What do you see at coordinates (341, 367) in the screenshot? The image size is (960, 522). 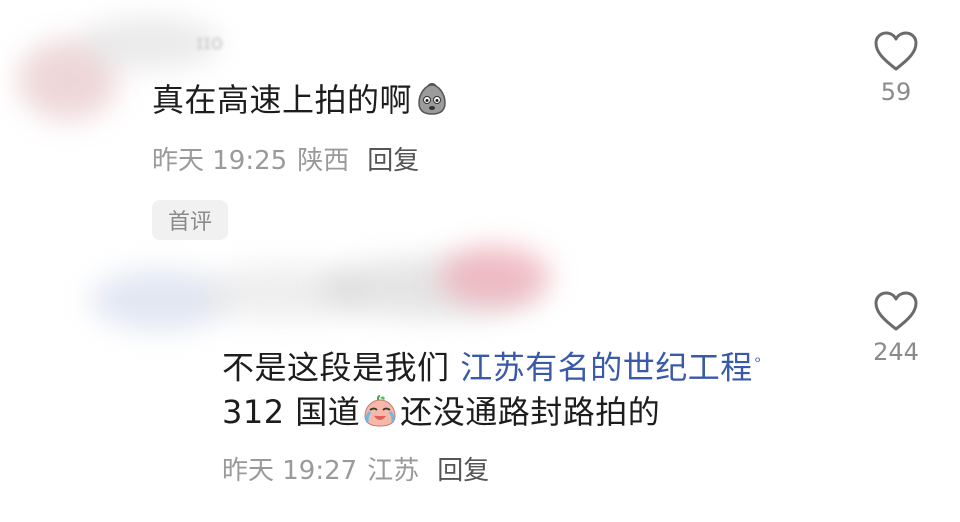 I see `comment-text-part1: 不是这段是我们` at bounding box center [341, 367].